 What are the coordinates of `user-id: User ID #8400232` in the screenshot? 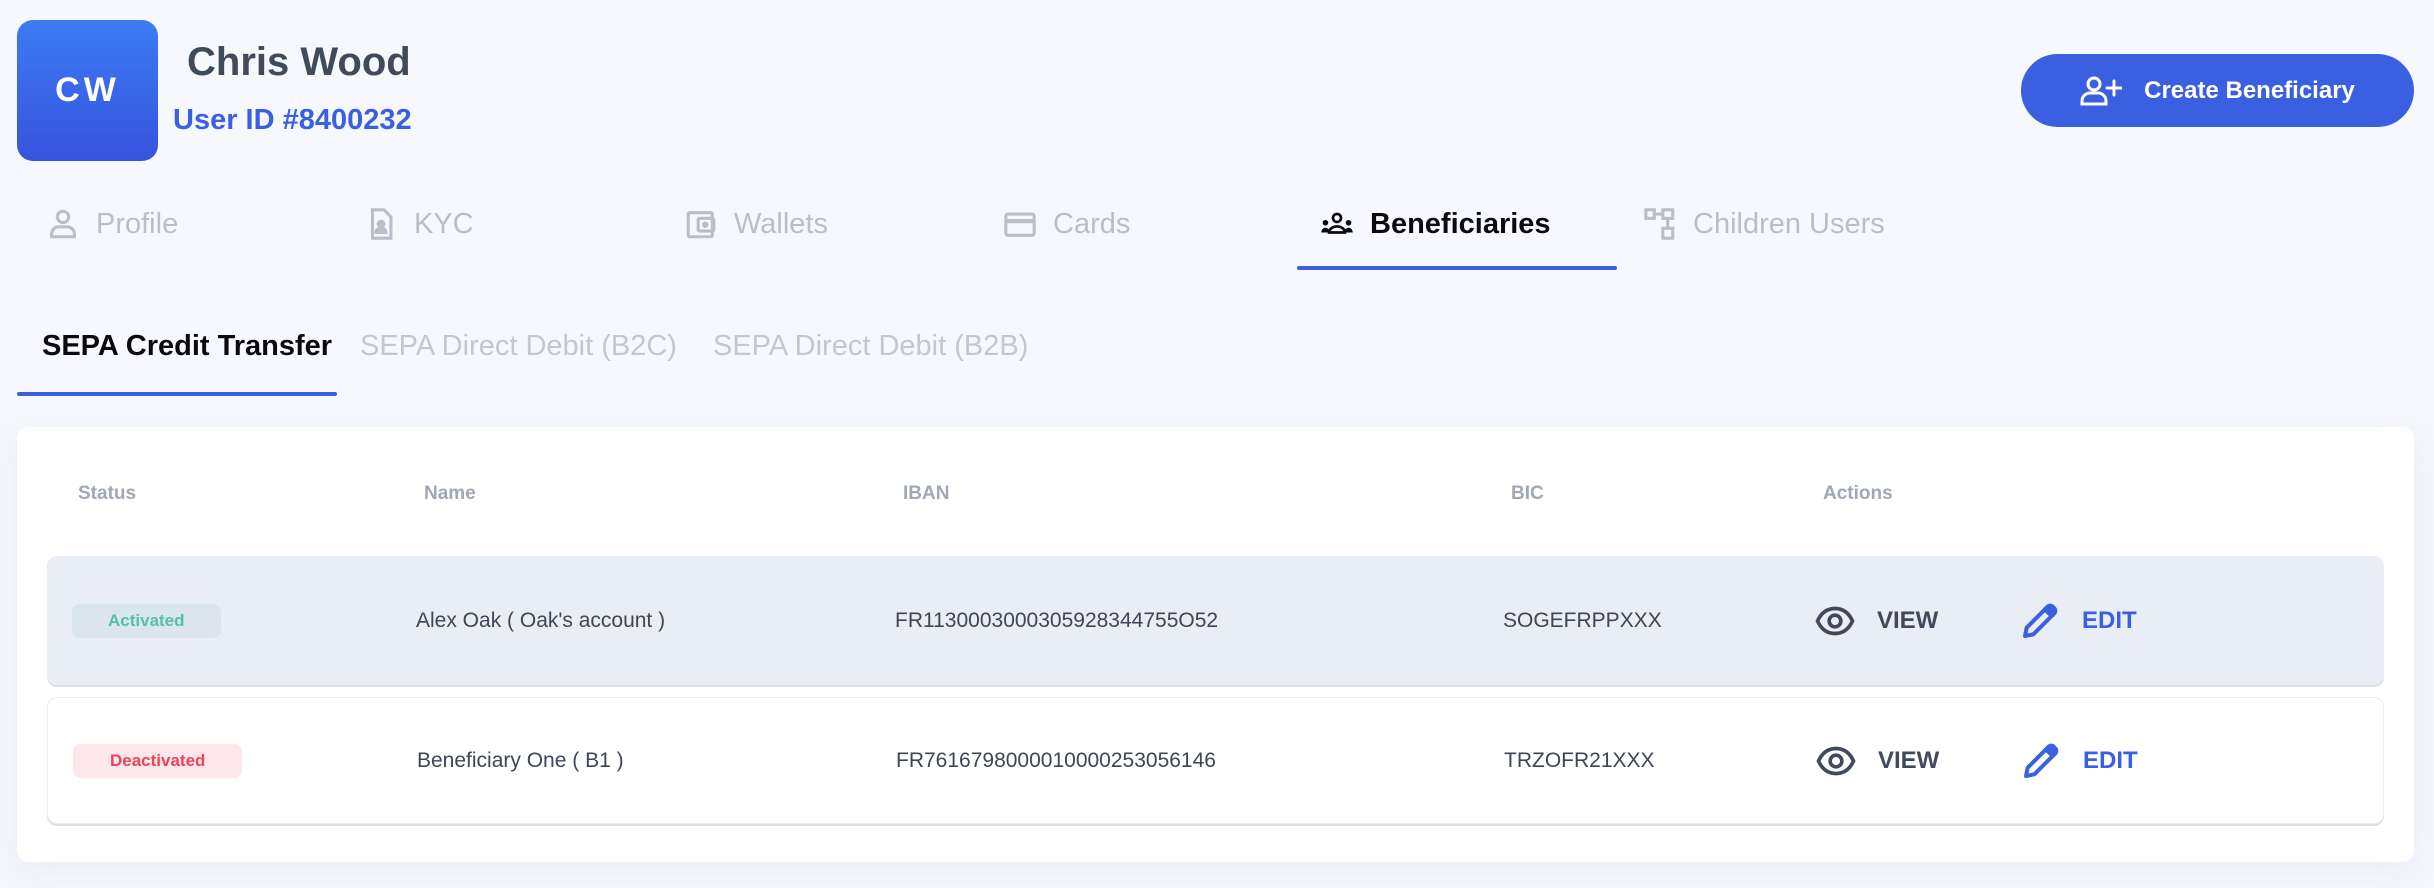 It's located at (292, 120).